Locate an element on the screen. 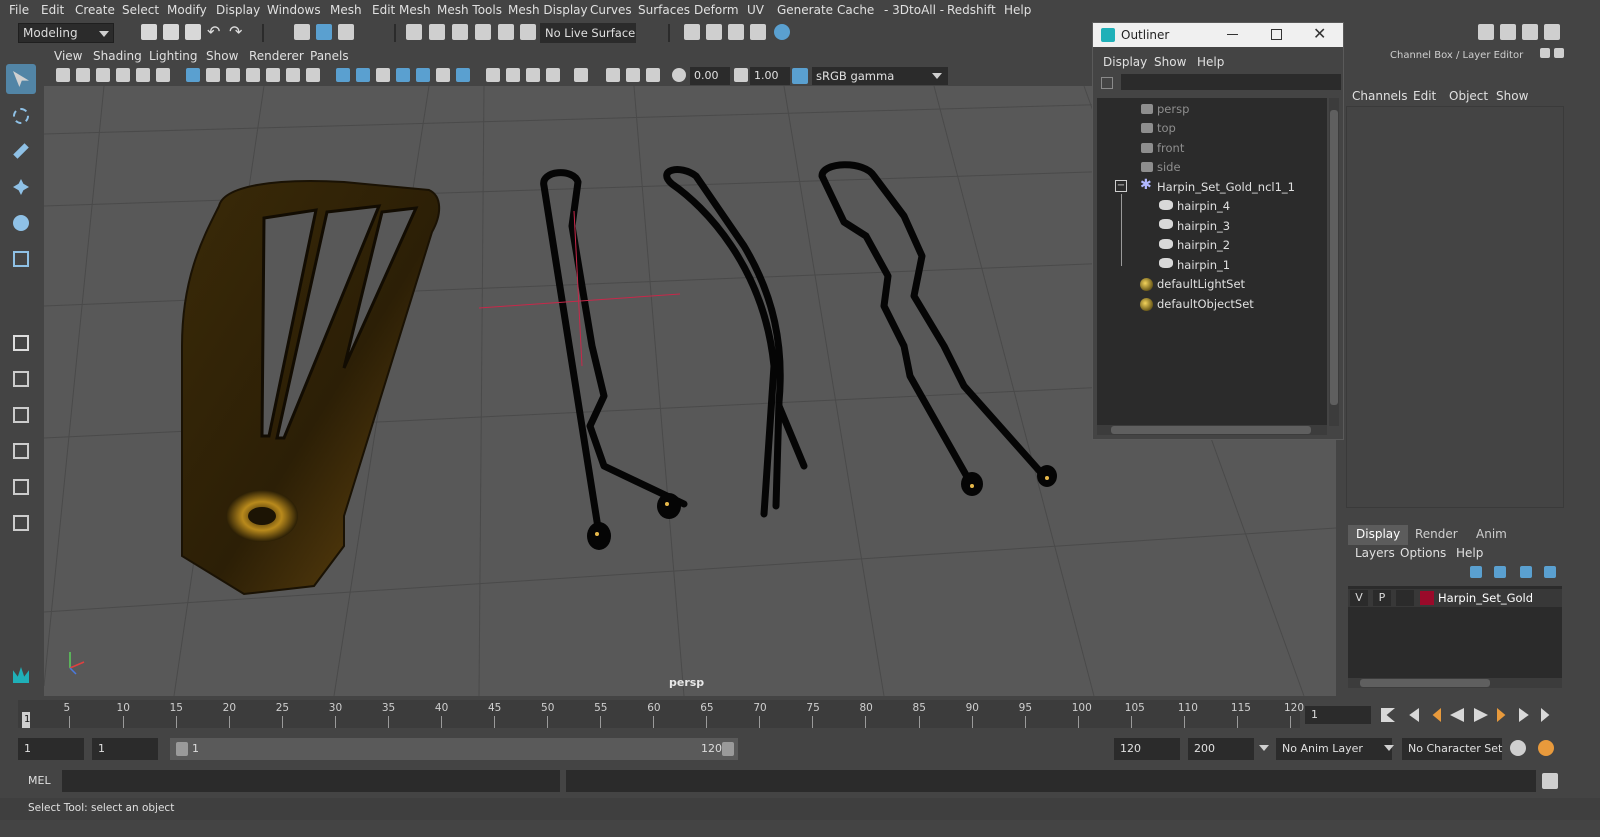 The image size is (1600, 837). camera-select-icon is located at coordinates (63, 75).